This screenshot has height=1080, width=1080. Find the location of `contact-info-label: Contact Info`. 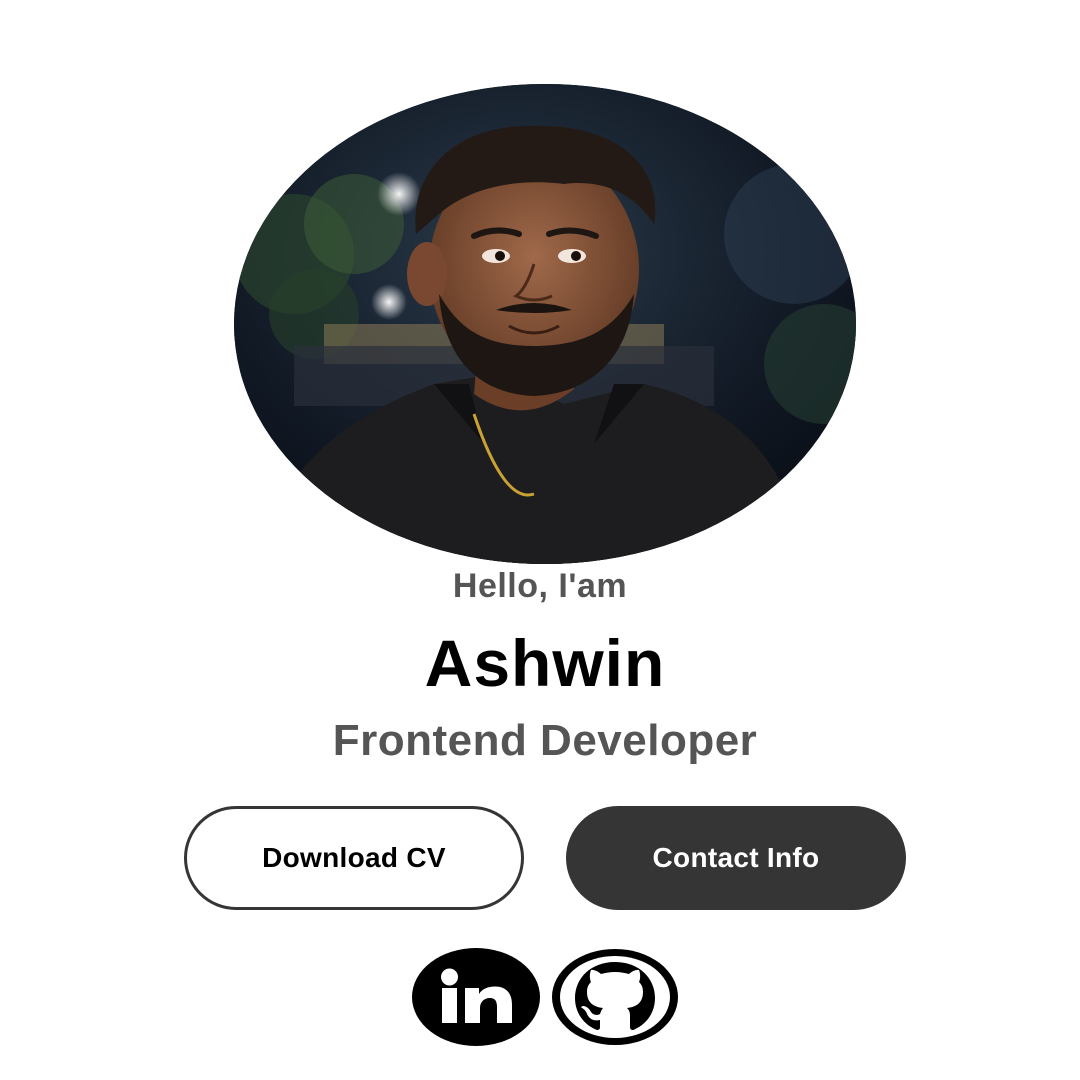

contact-info-label: Contact Info is located at coordinates (736, 857).